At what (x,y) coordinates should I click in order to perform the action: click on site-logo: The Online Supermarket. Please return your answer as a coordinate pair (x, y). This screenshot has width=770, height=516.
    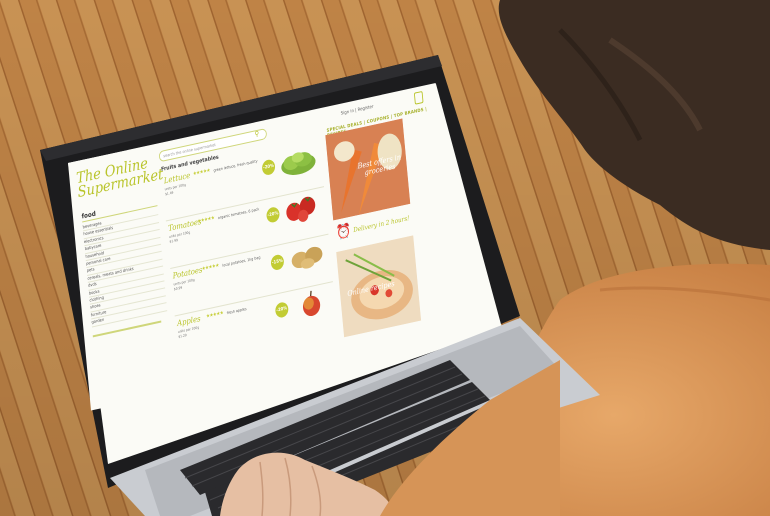
    Looking at the image, I should click on (120, 177).